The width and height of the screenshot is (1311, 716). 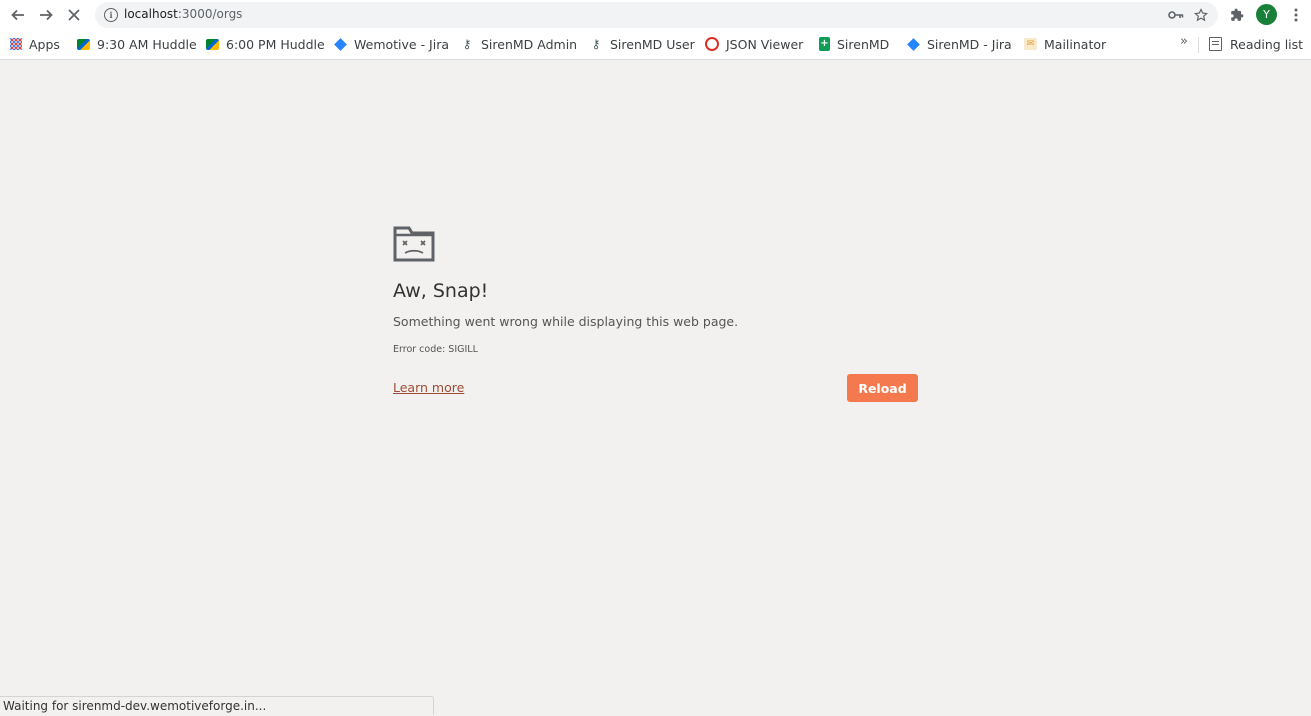 I want to click on bookmark-mailinator: ✉ Mailinator, so click(x=1065, y=44).